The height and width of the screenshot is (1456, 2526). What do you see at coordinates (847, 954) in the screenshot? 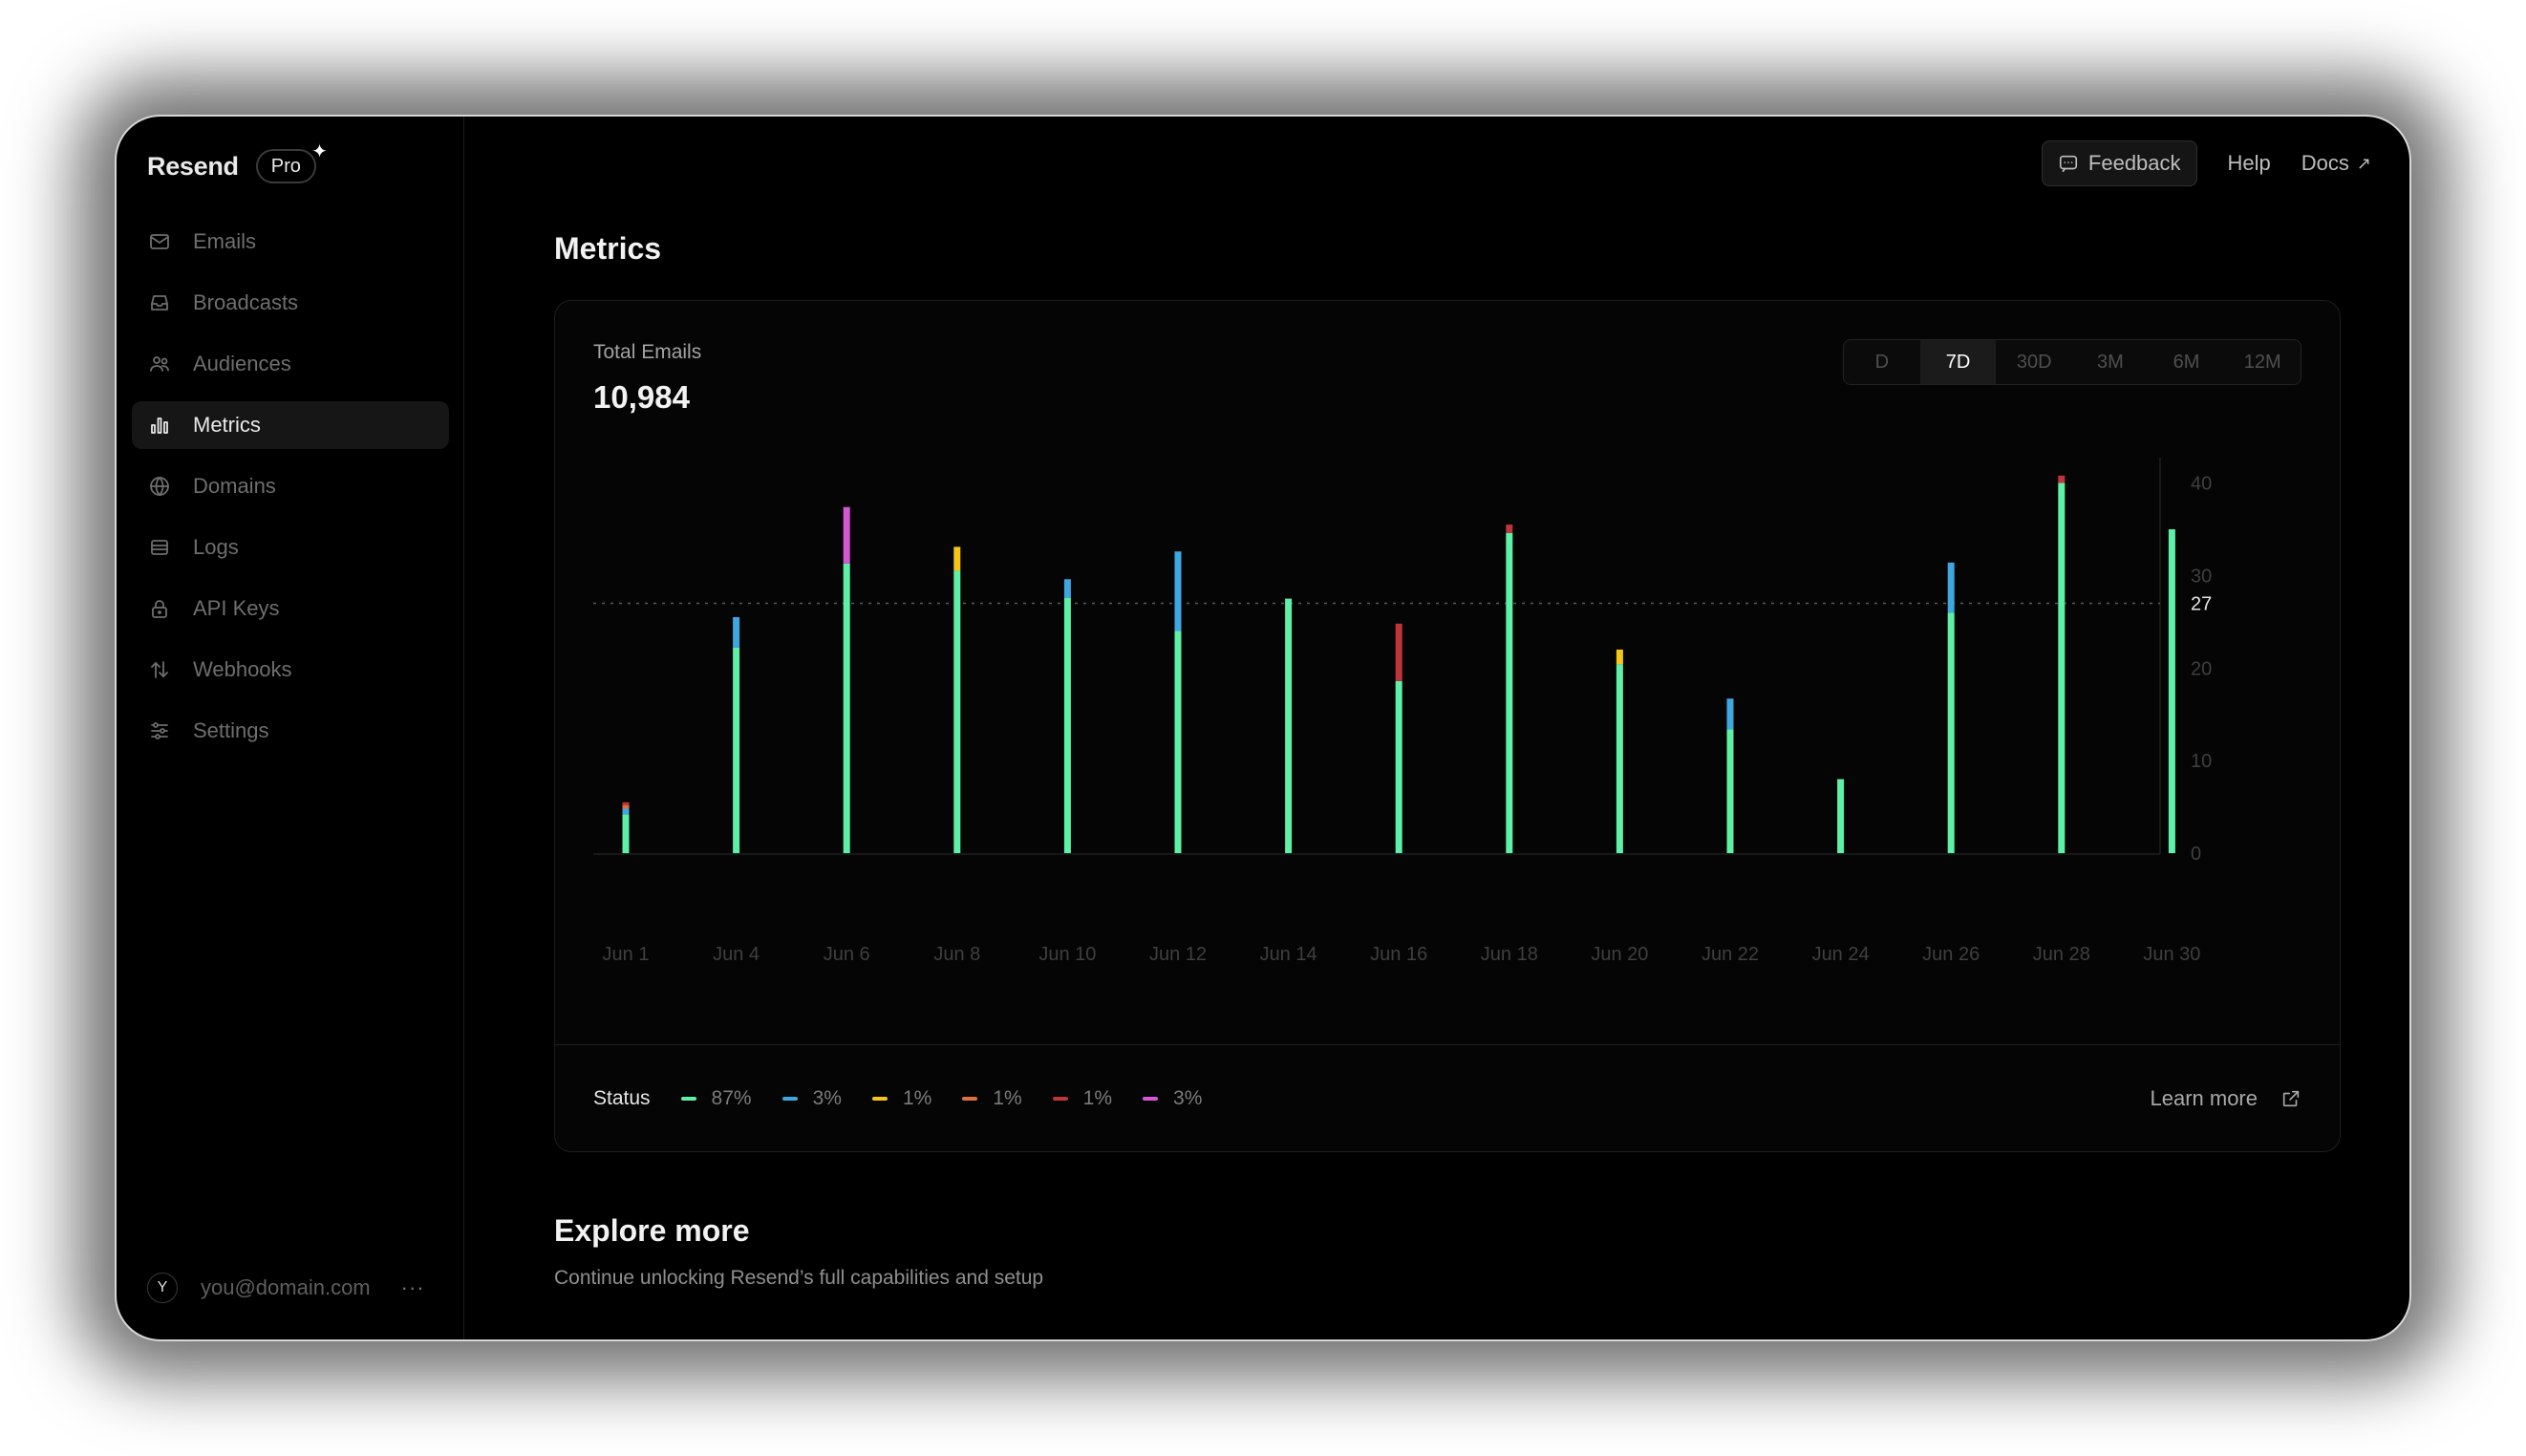
I see `x-tick-label: Jun 6` at bounding box center [847, 954].